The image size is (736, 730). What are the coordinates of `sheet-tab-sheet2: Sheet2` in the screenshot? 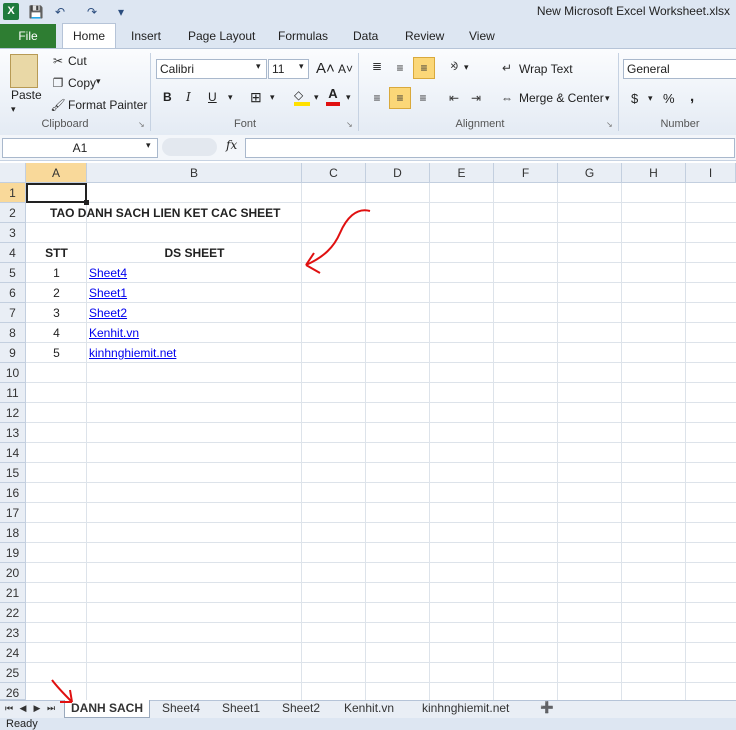 It's located at (301, 708).